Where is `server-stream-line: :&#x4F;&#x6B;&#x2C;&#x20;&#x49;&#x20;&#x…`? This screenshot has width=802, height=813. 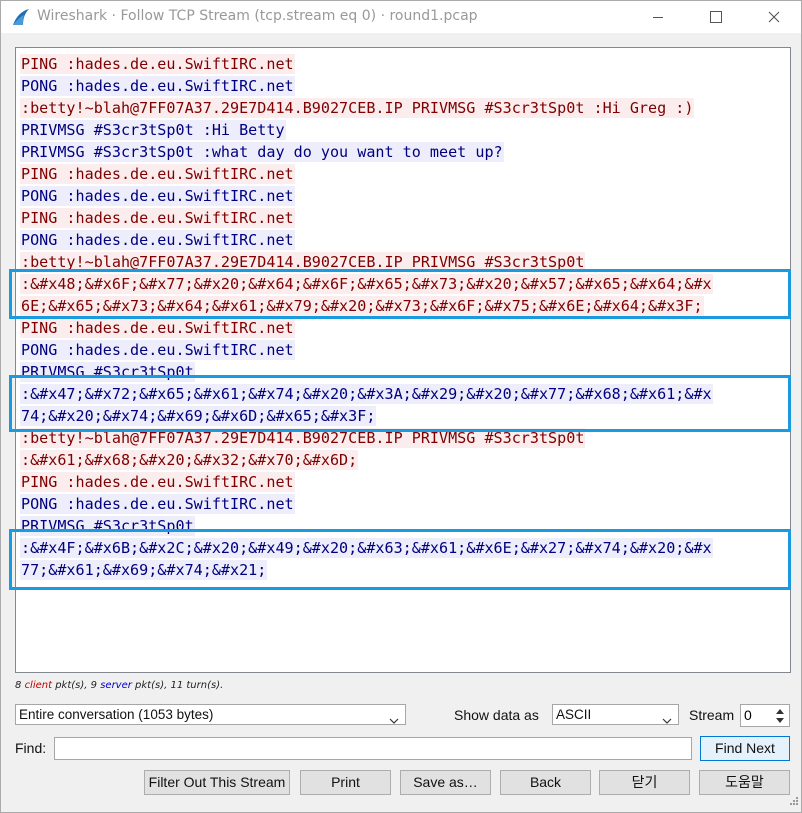
server-stream-line: :&#x4F;&#x6B;&#x2C;&#x20;&#x49;&#x20;&#x… is located at coordinates (366, 548).